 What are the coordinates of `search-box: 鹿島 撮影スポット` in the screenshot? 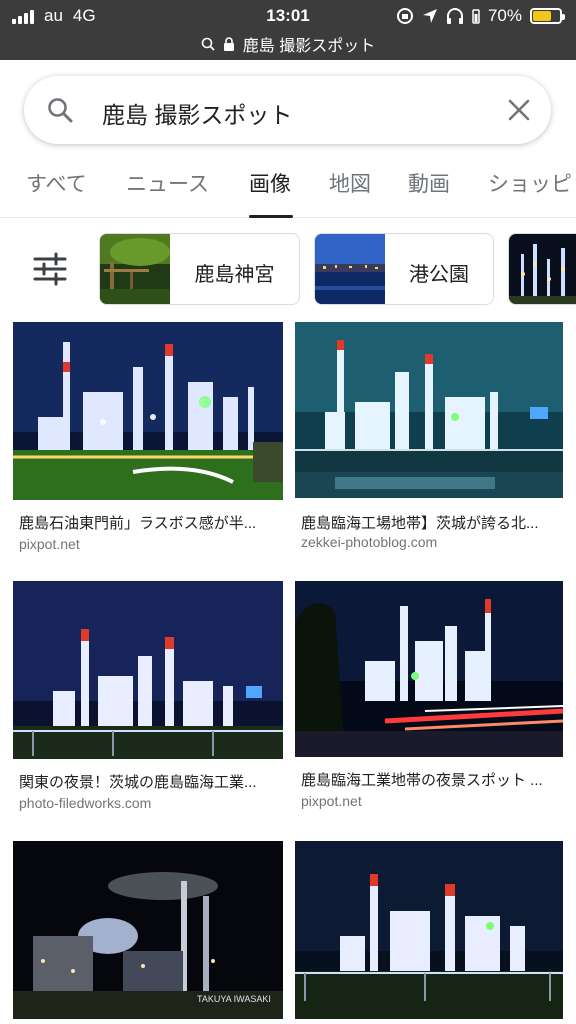 It's located at (287, 110).